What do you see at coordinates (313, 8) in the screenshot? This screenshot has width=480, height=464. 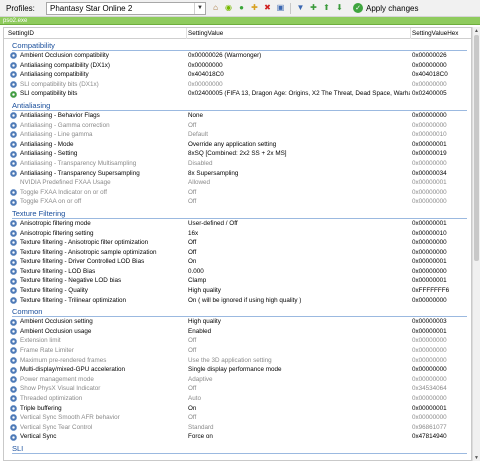 I see `add-app-icon: ✚` at bounding box center [313, 8].